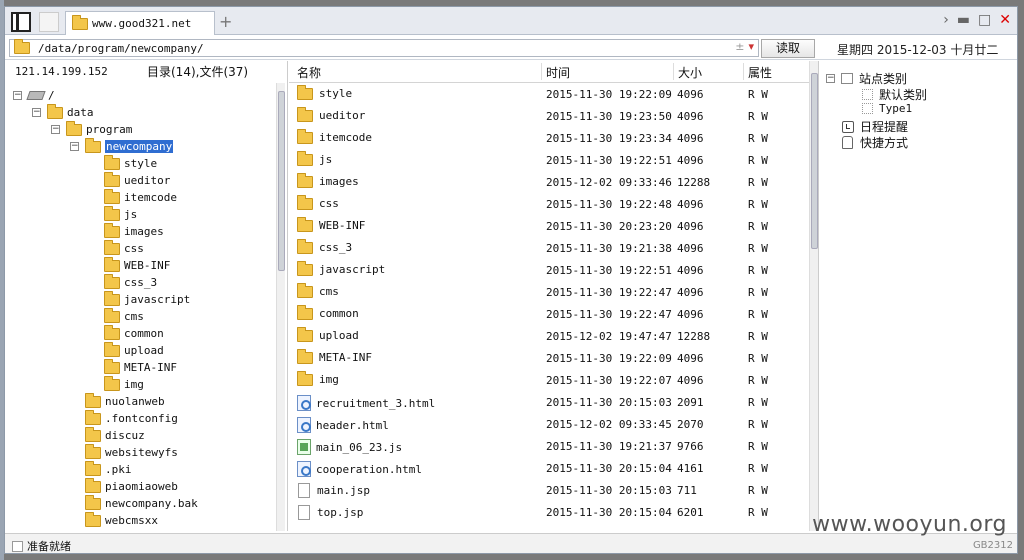 Image resolution: width=1024 pixels, height=560 pixels. What do you see at coordinates (814, 161) in the screenshot?
I see `list-scroll-thumb` at bounding box center [814, 161].